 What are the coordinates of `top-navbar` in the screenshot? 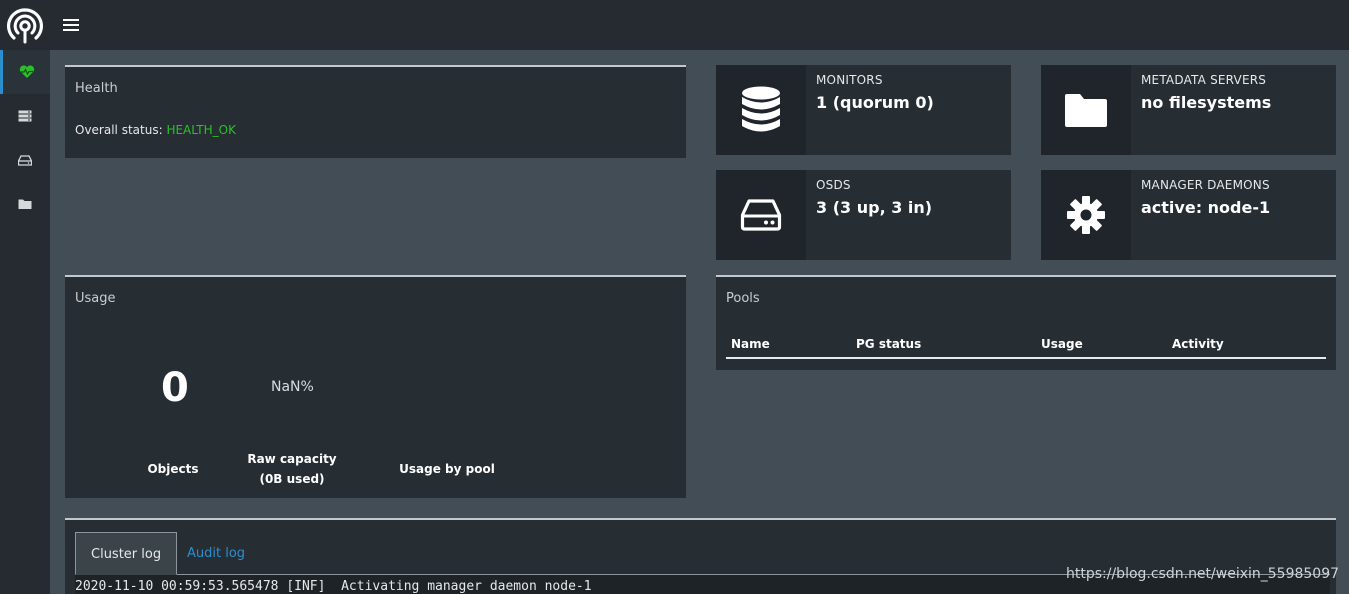 It's located at (674, 25).